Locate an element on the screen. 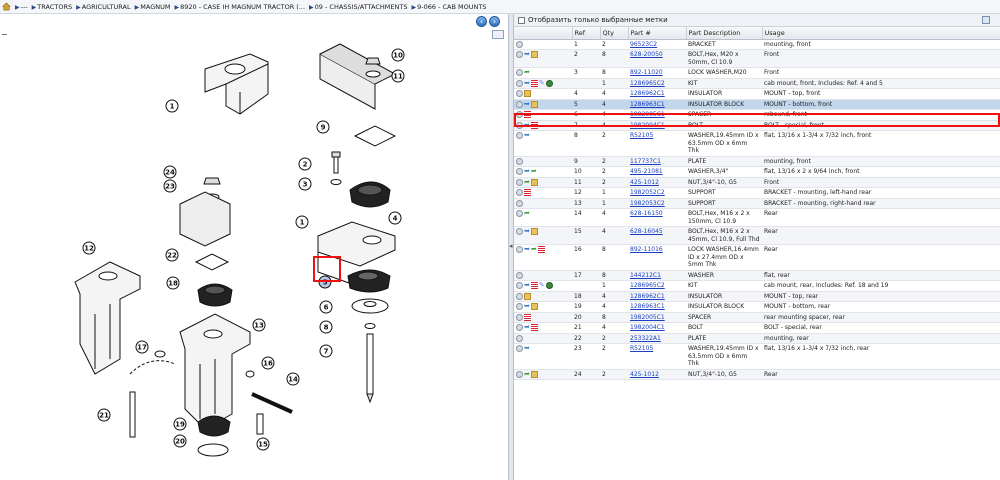 Image resolution: width=1000 pixels, height=480 pixels. splitter-arrow-icon: ◂ is located at coordinates (511, 246).